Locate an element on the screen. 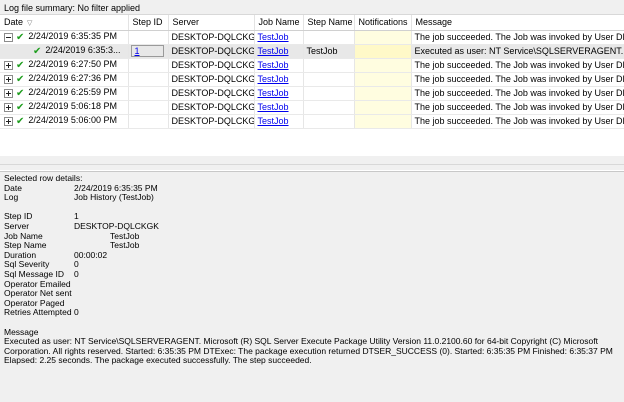  log-summary-bar: Log file summary: No filter applied is located at coordinates (312, 7).